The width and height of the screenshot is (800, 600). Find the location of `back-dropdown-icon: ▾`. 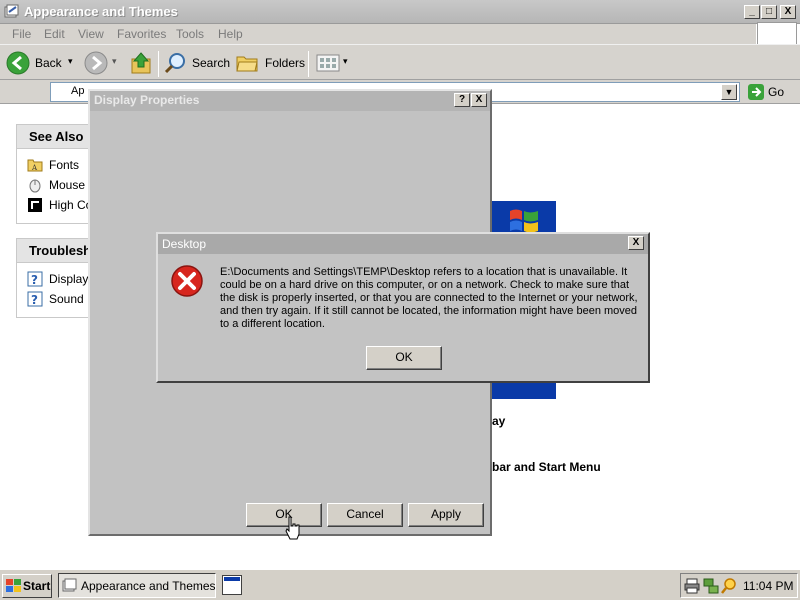

back-dropdown-icon: ▾ is located at coordinates (70, 61).